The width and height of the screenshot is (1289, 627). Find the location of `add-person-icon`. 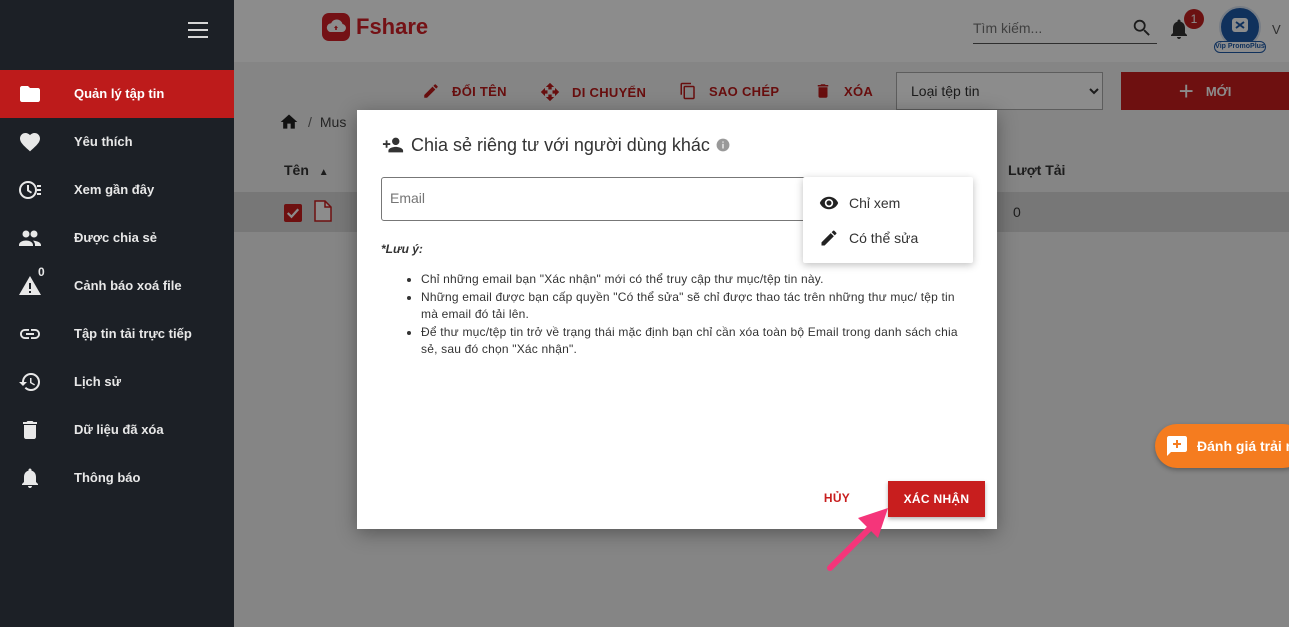

add-person-icon is located at coordinates (393, 145).